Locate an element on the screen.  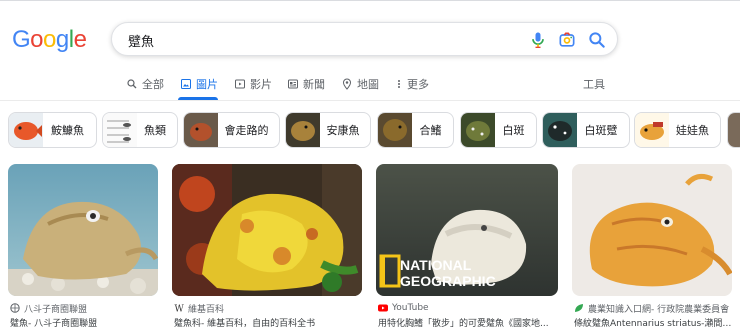
result-source: 農業知識入口網- 行政院農業委員會 is located at coordinates (653, 308).